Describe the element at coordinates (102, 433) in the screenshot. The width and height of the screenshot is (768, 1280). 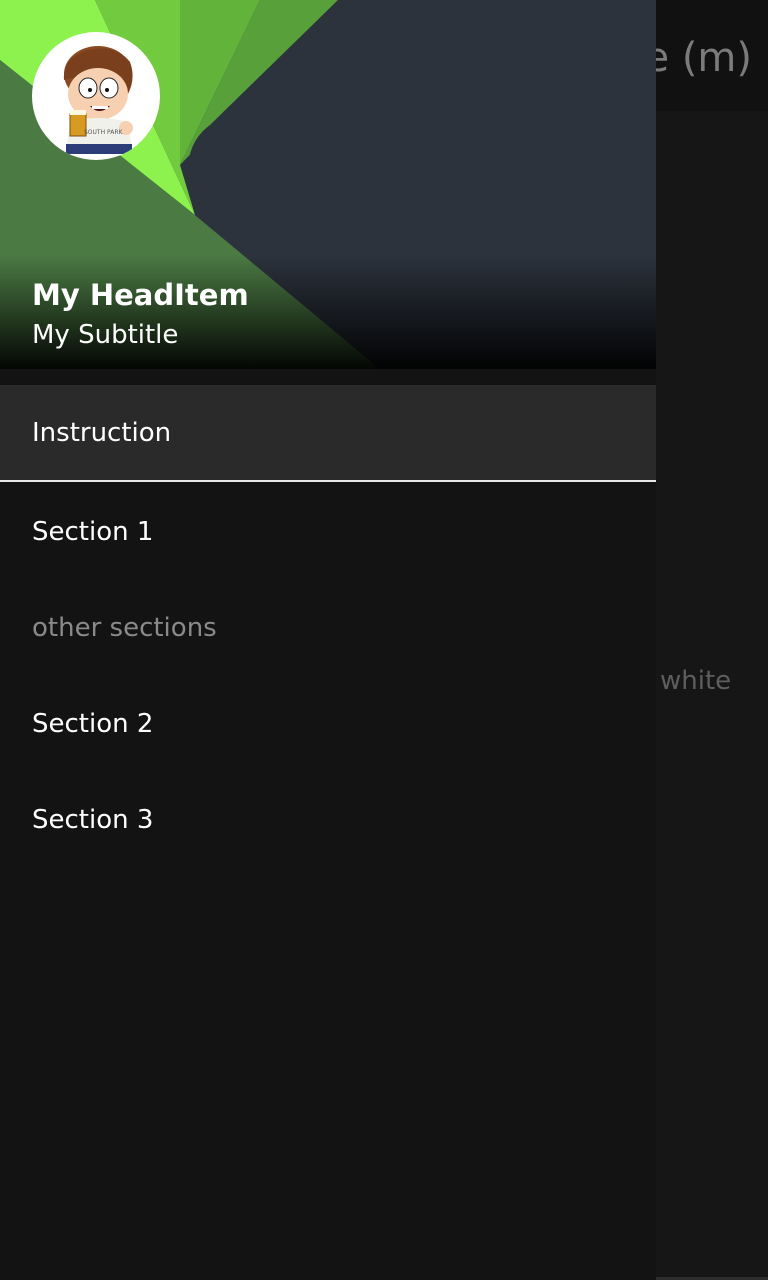
I see `nav-item-label: Instruction` at that location.